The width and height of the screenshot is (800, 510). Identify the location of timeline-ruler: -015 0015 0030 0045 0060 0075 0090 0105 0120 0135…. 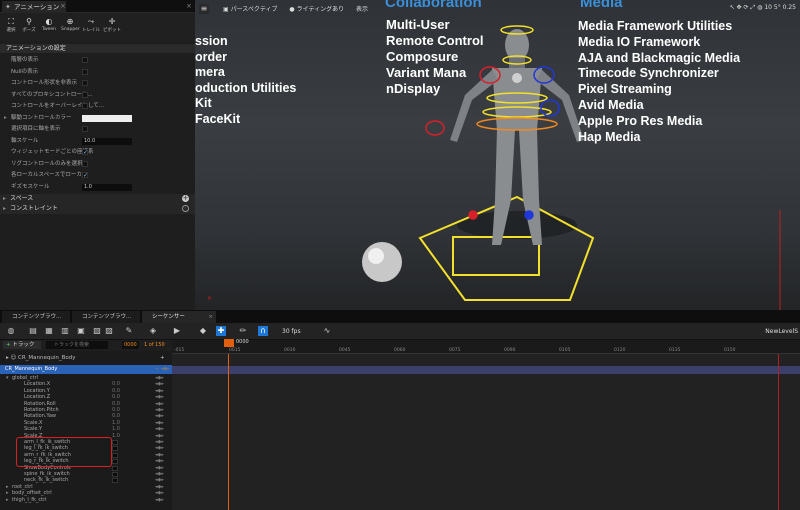
(486, 347).